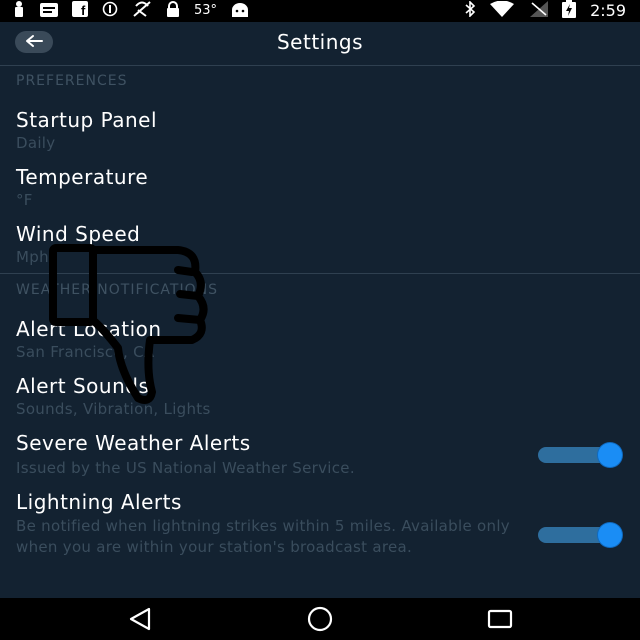 The width and height of the screenshot is (640, 640). Describe the element at coordinates (49, 11) in the screenshot. I see `message-icon` at that location.